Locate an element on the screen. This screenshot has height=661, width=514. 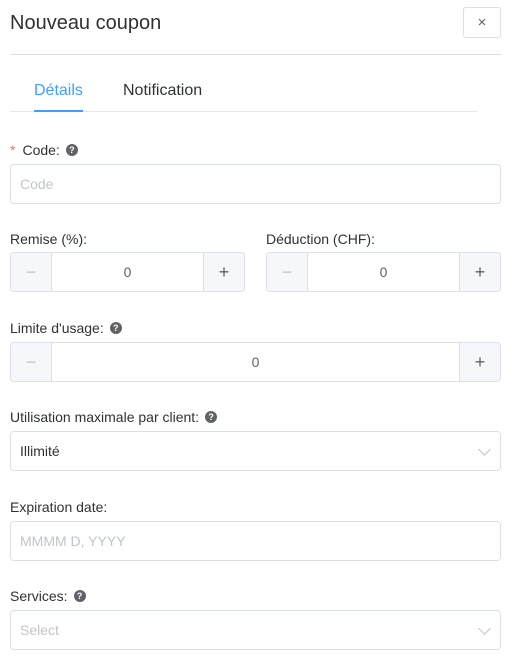
usage-limit-stepper: − 0 + is located at coordinates (255, 362).